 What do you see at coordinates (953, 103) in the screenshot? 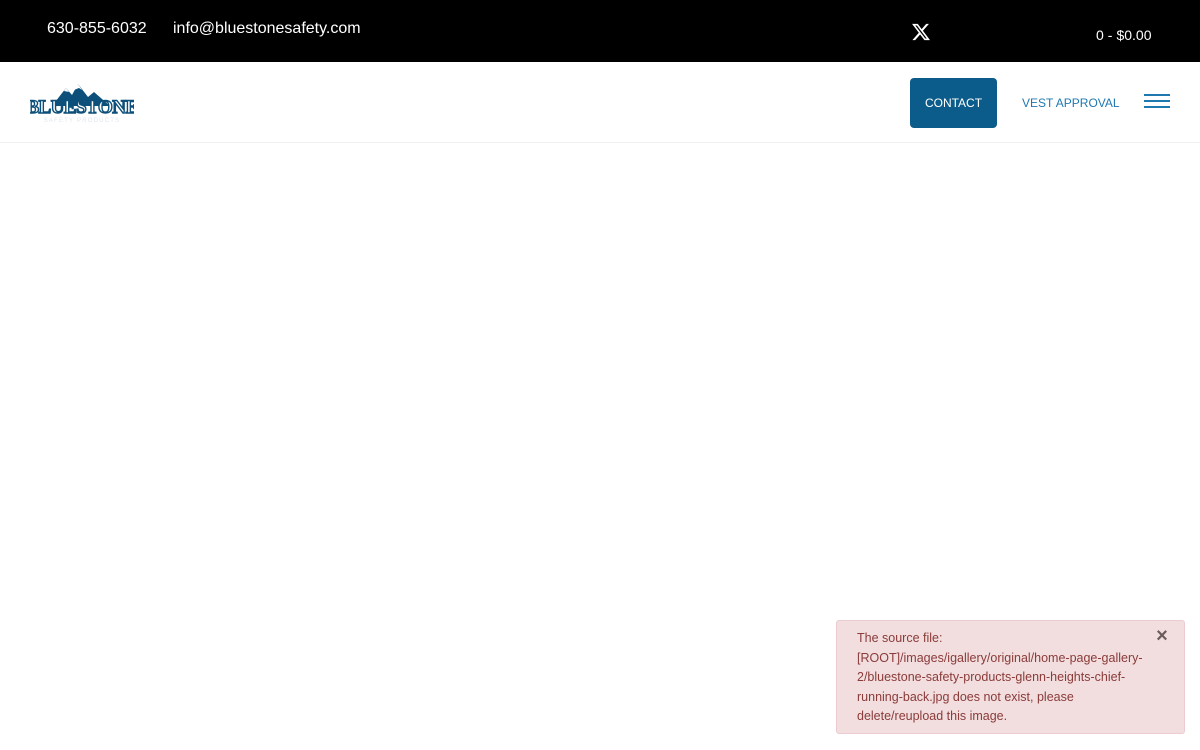
I see `contact-button: CONTACT` at bounding box center [953, 103].